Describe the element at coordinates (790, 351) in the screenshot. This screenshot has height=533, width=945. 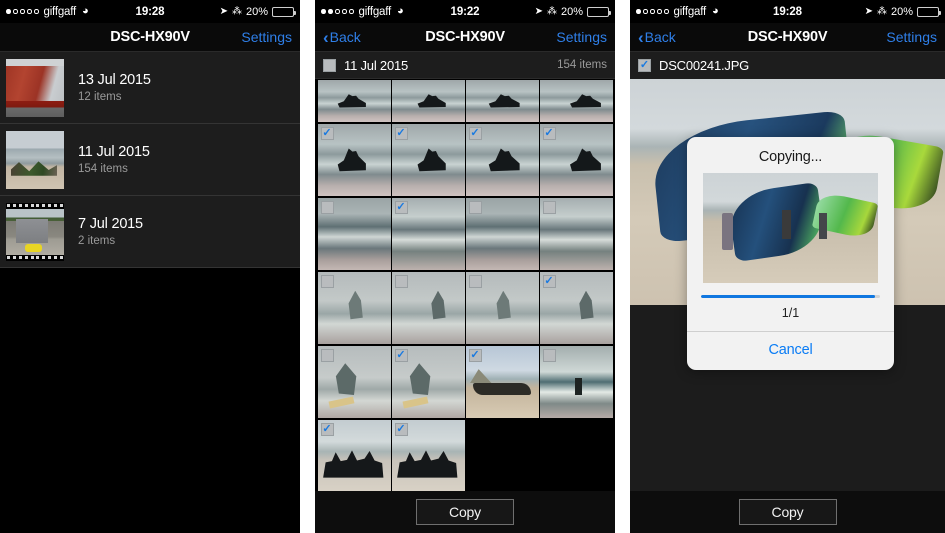
I see `cancel-button: Cancel` at that location.